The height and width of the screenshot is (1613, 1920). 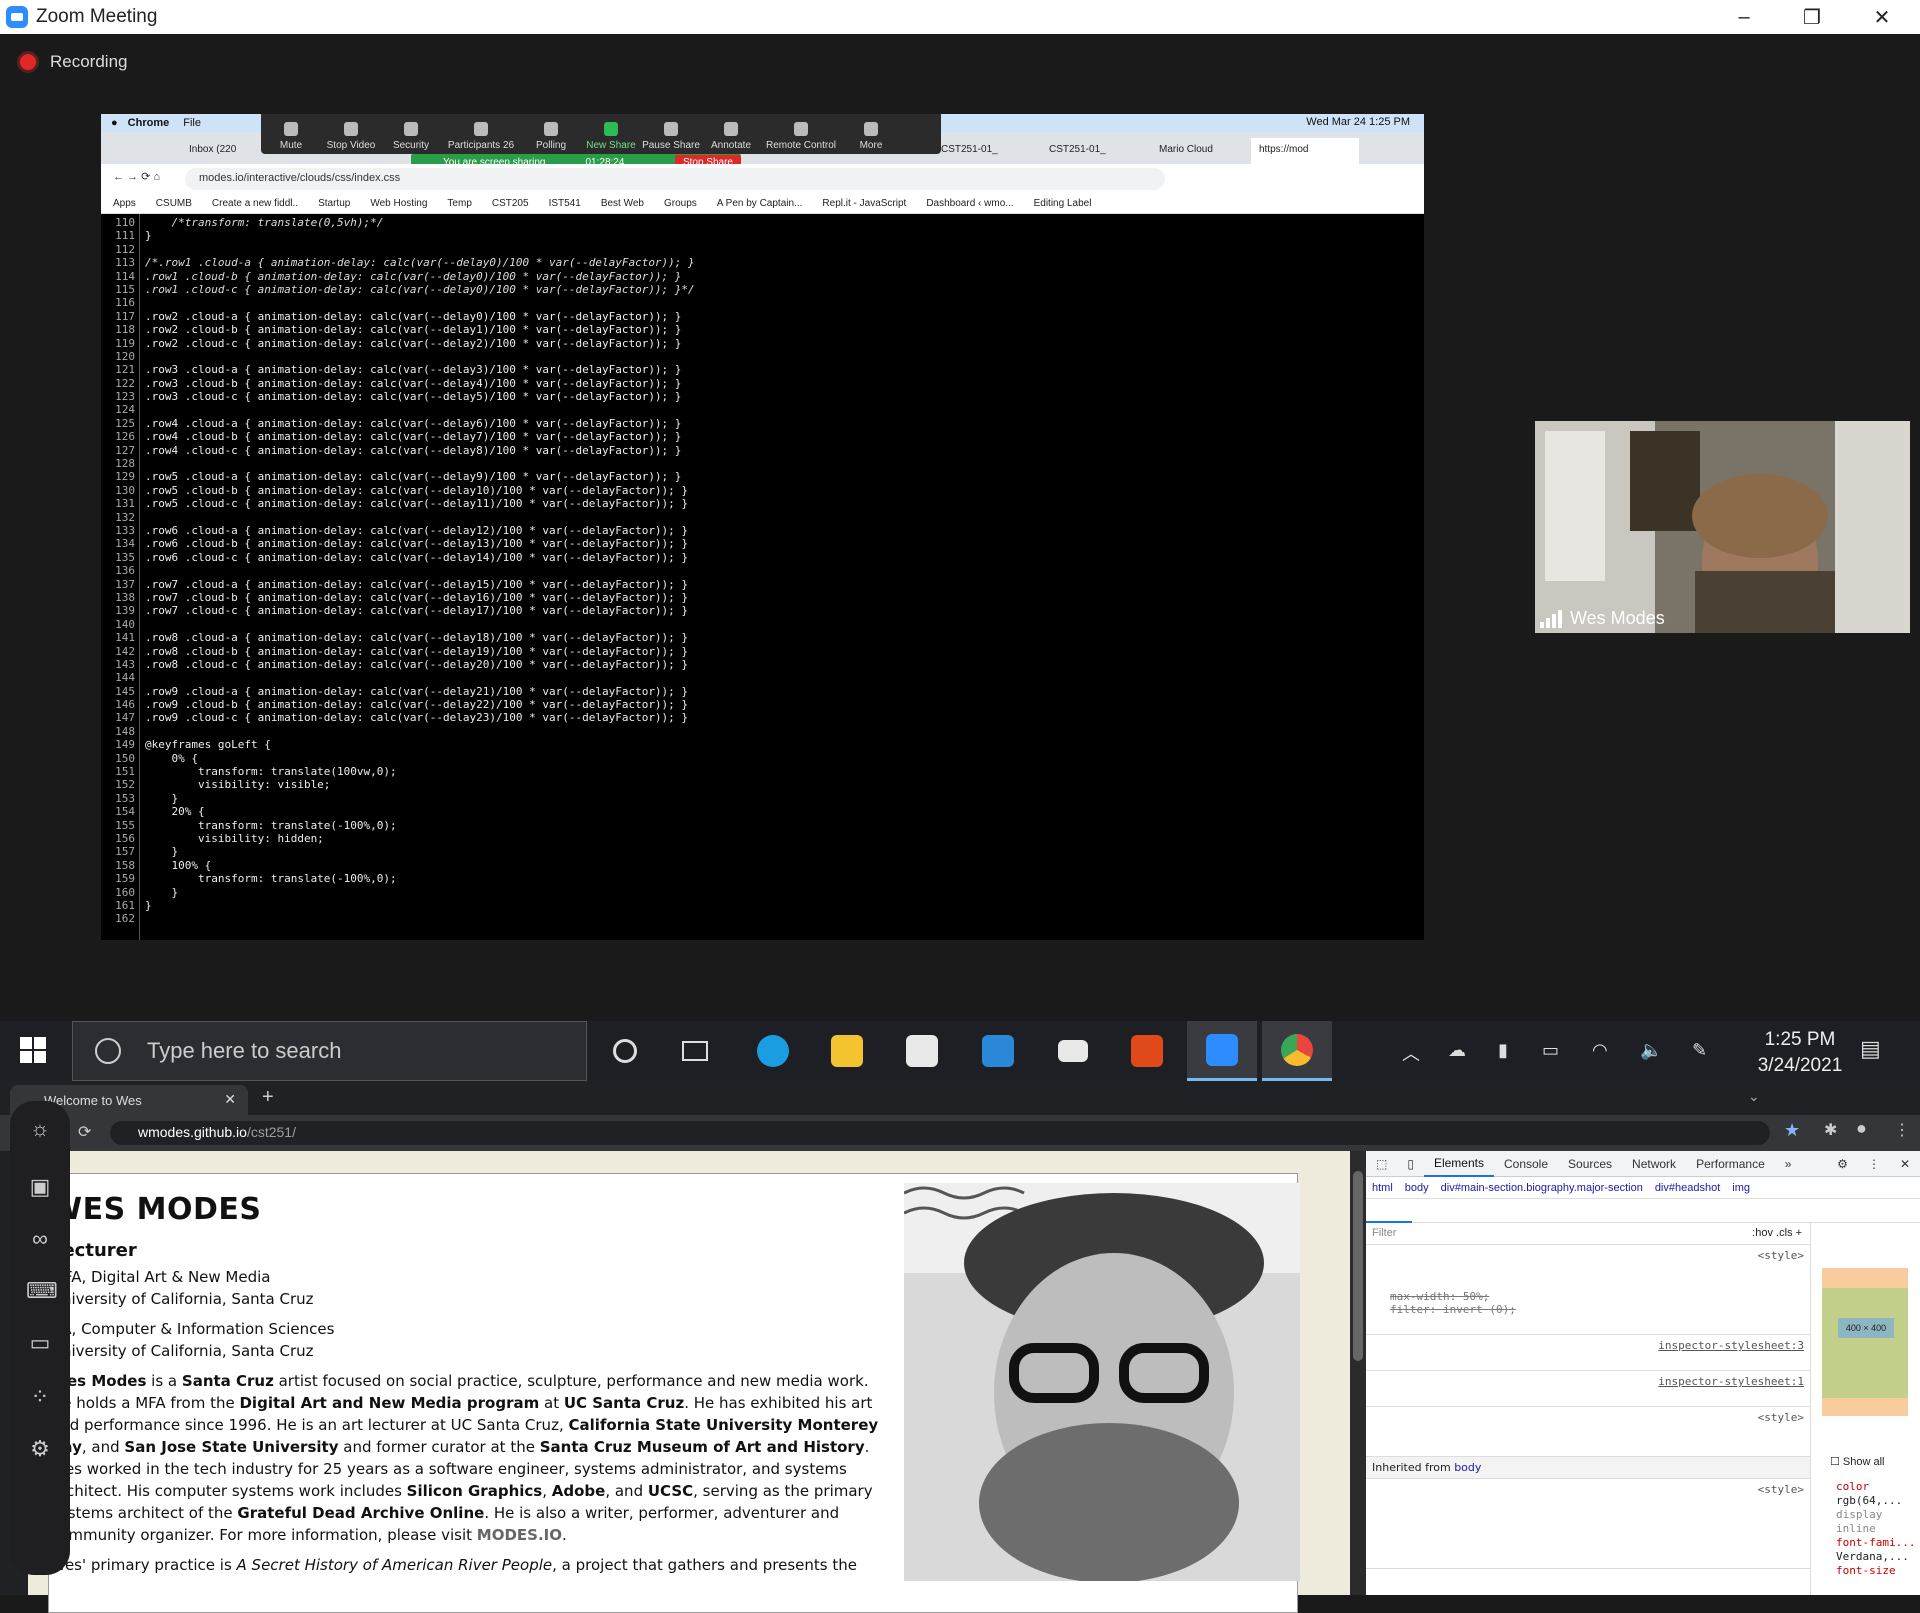 What do you see at coordinates (1588, 1270) in the screenshot?
I see `rule-property: width: 400px;` at bounding box center [1588, 1270].